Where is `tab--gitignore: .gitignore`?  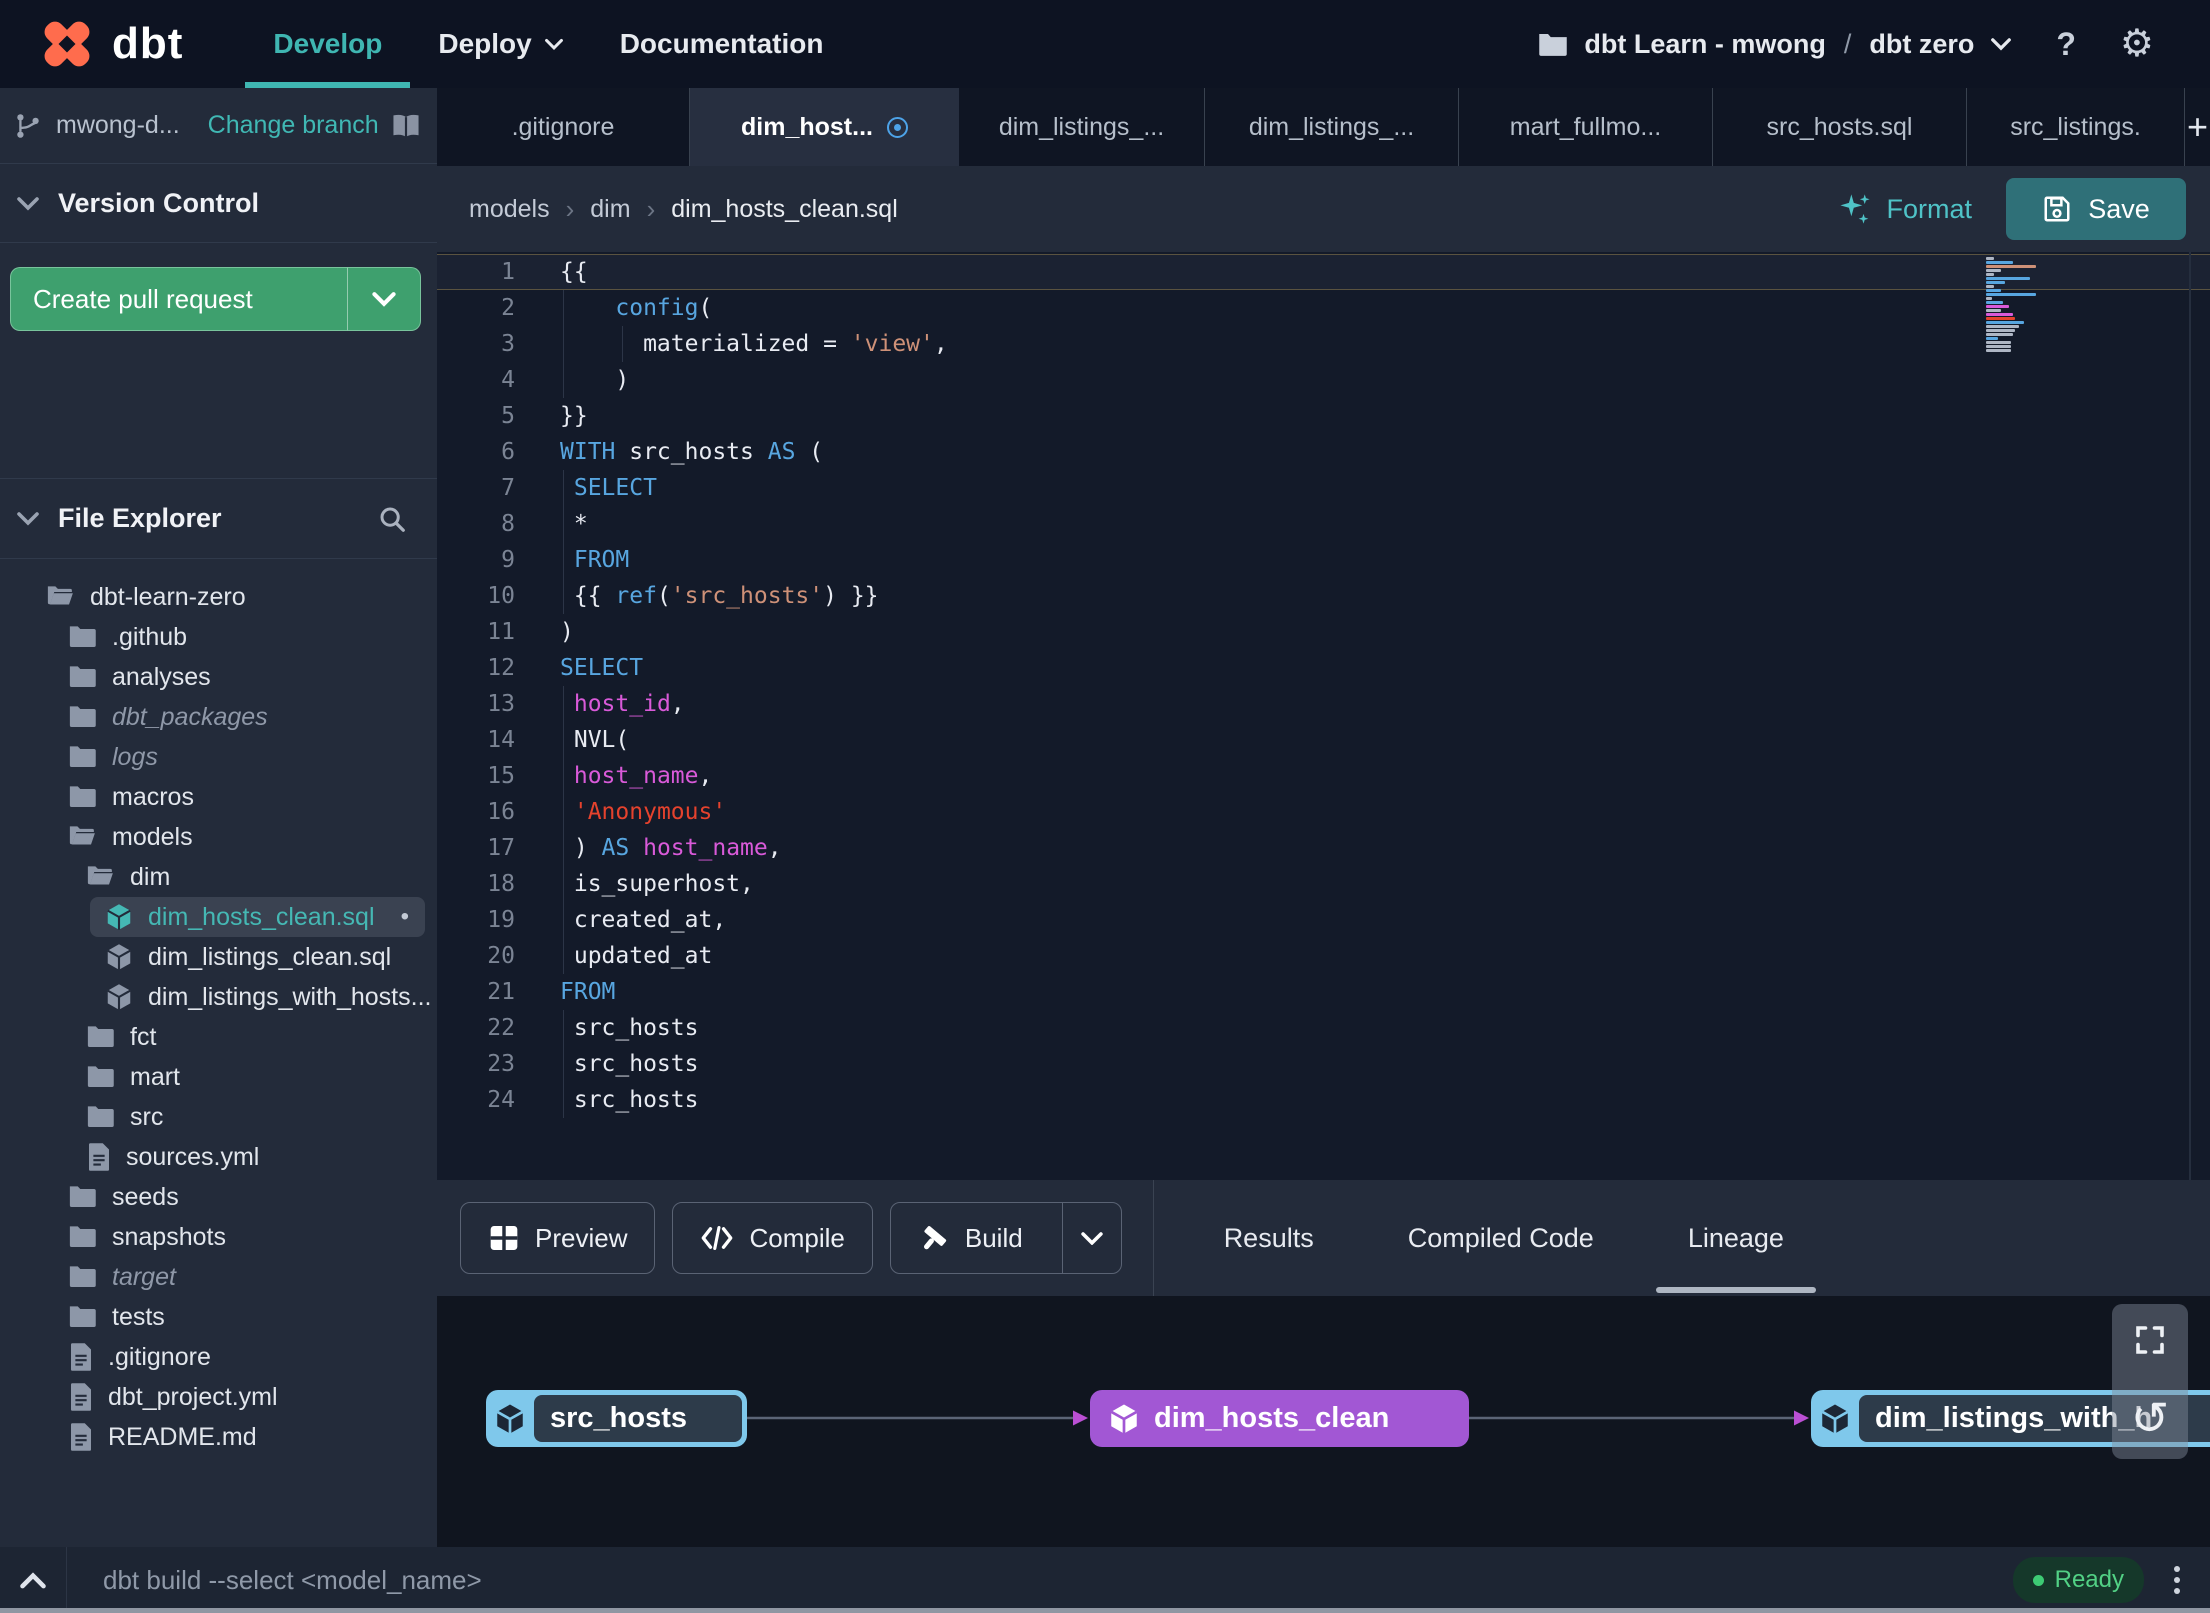 tab--gitignore: .gitignore is located at coordinates (563, 127).